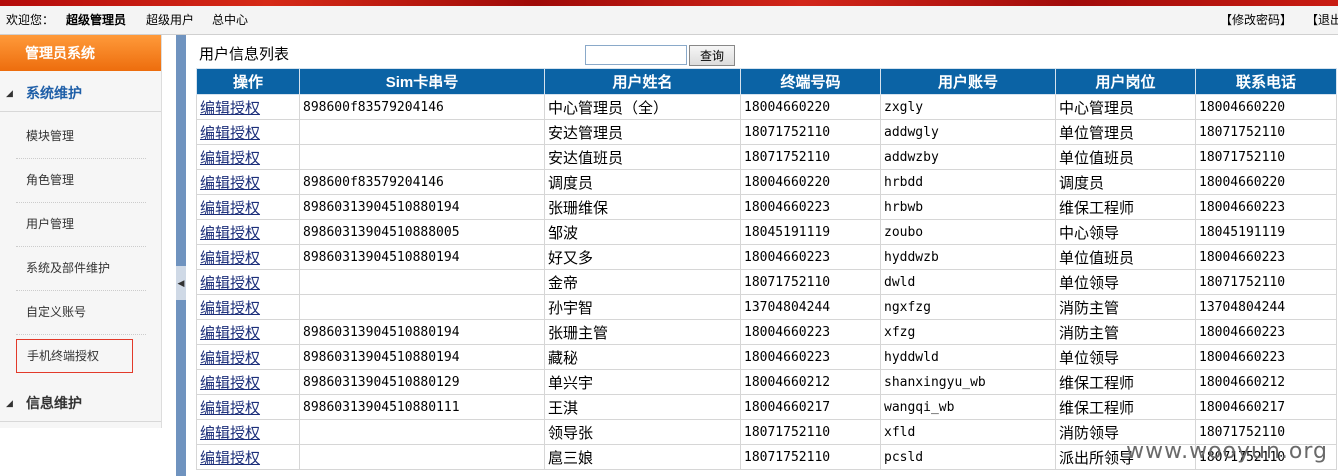 Image resolution: width=1338 pixels, height=476 pixels. I want to click on position-cell: 单位领导, so click(1125, 357).